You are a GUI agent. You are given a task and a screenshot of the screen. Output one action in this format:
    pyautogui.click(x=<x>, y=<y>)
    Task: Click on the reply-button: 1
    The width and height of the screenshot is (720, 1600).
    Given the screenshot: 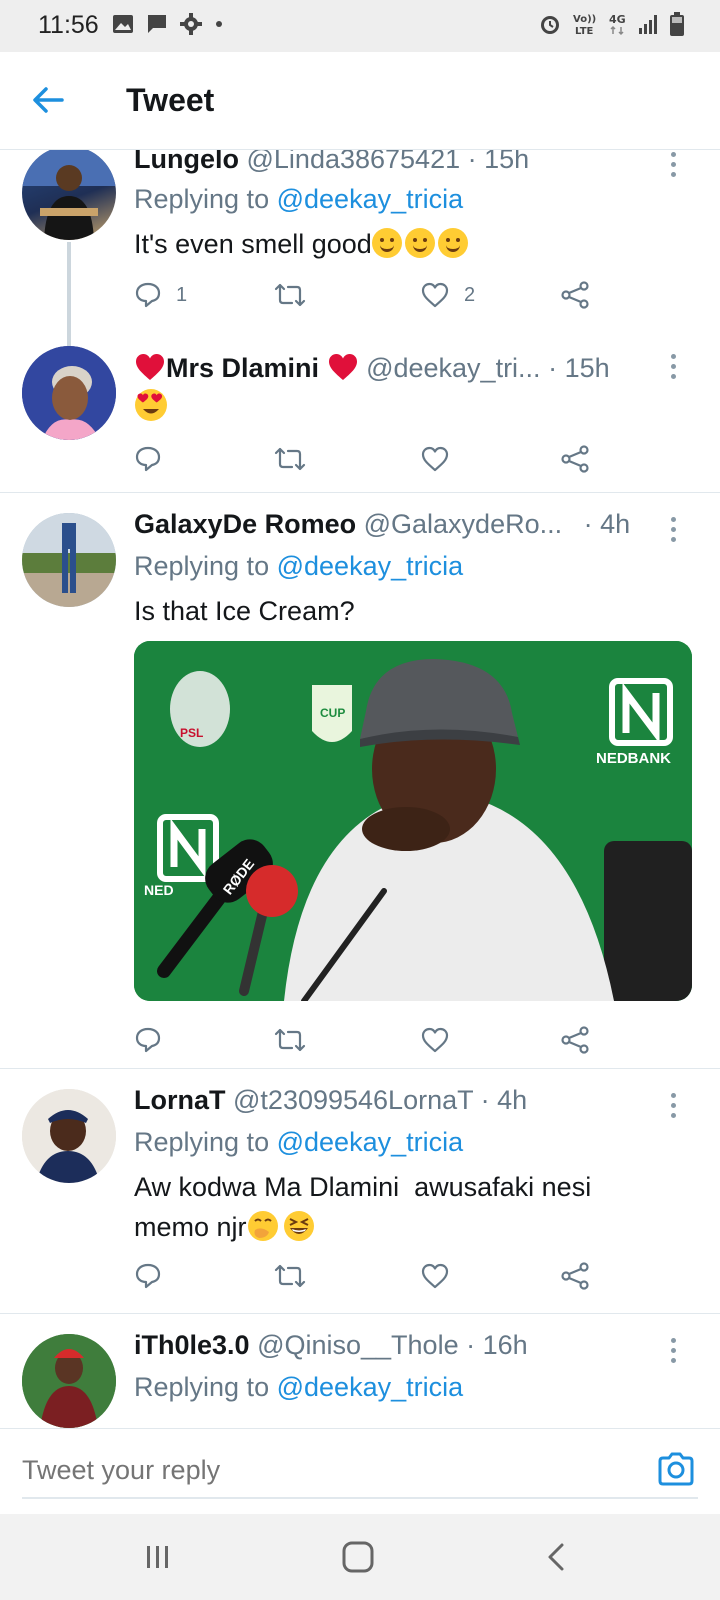 What is the action you would take?
    pyautogui.click(x=160, y=295)
    